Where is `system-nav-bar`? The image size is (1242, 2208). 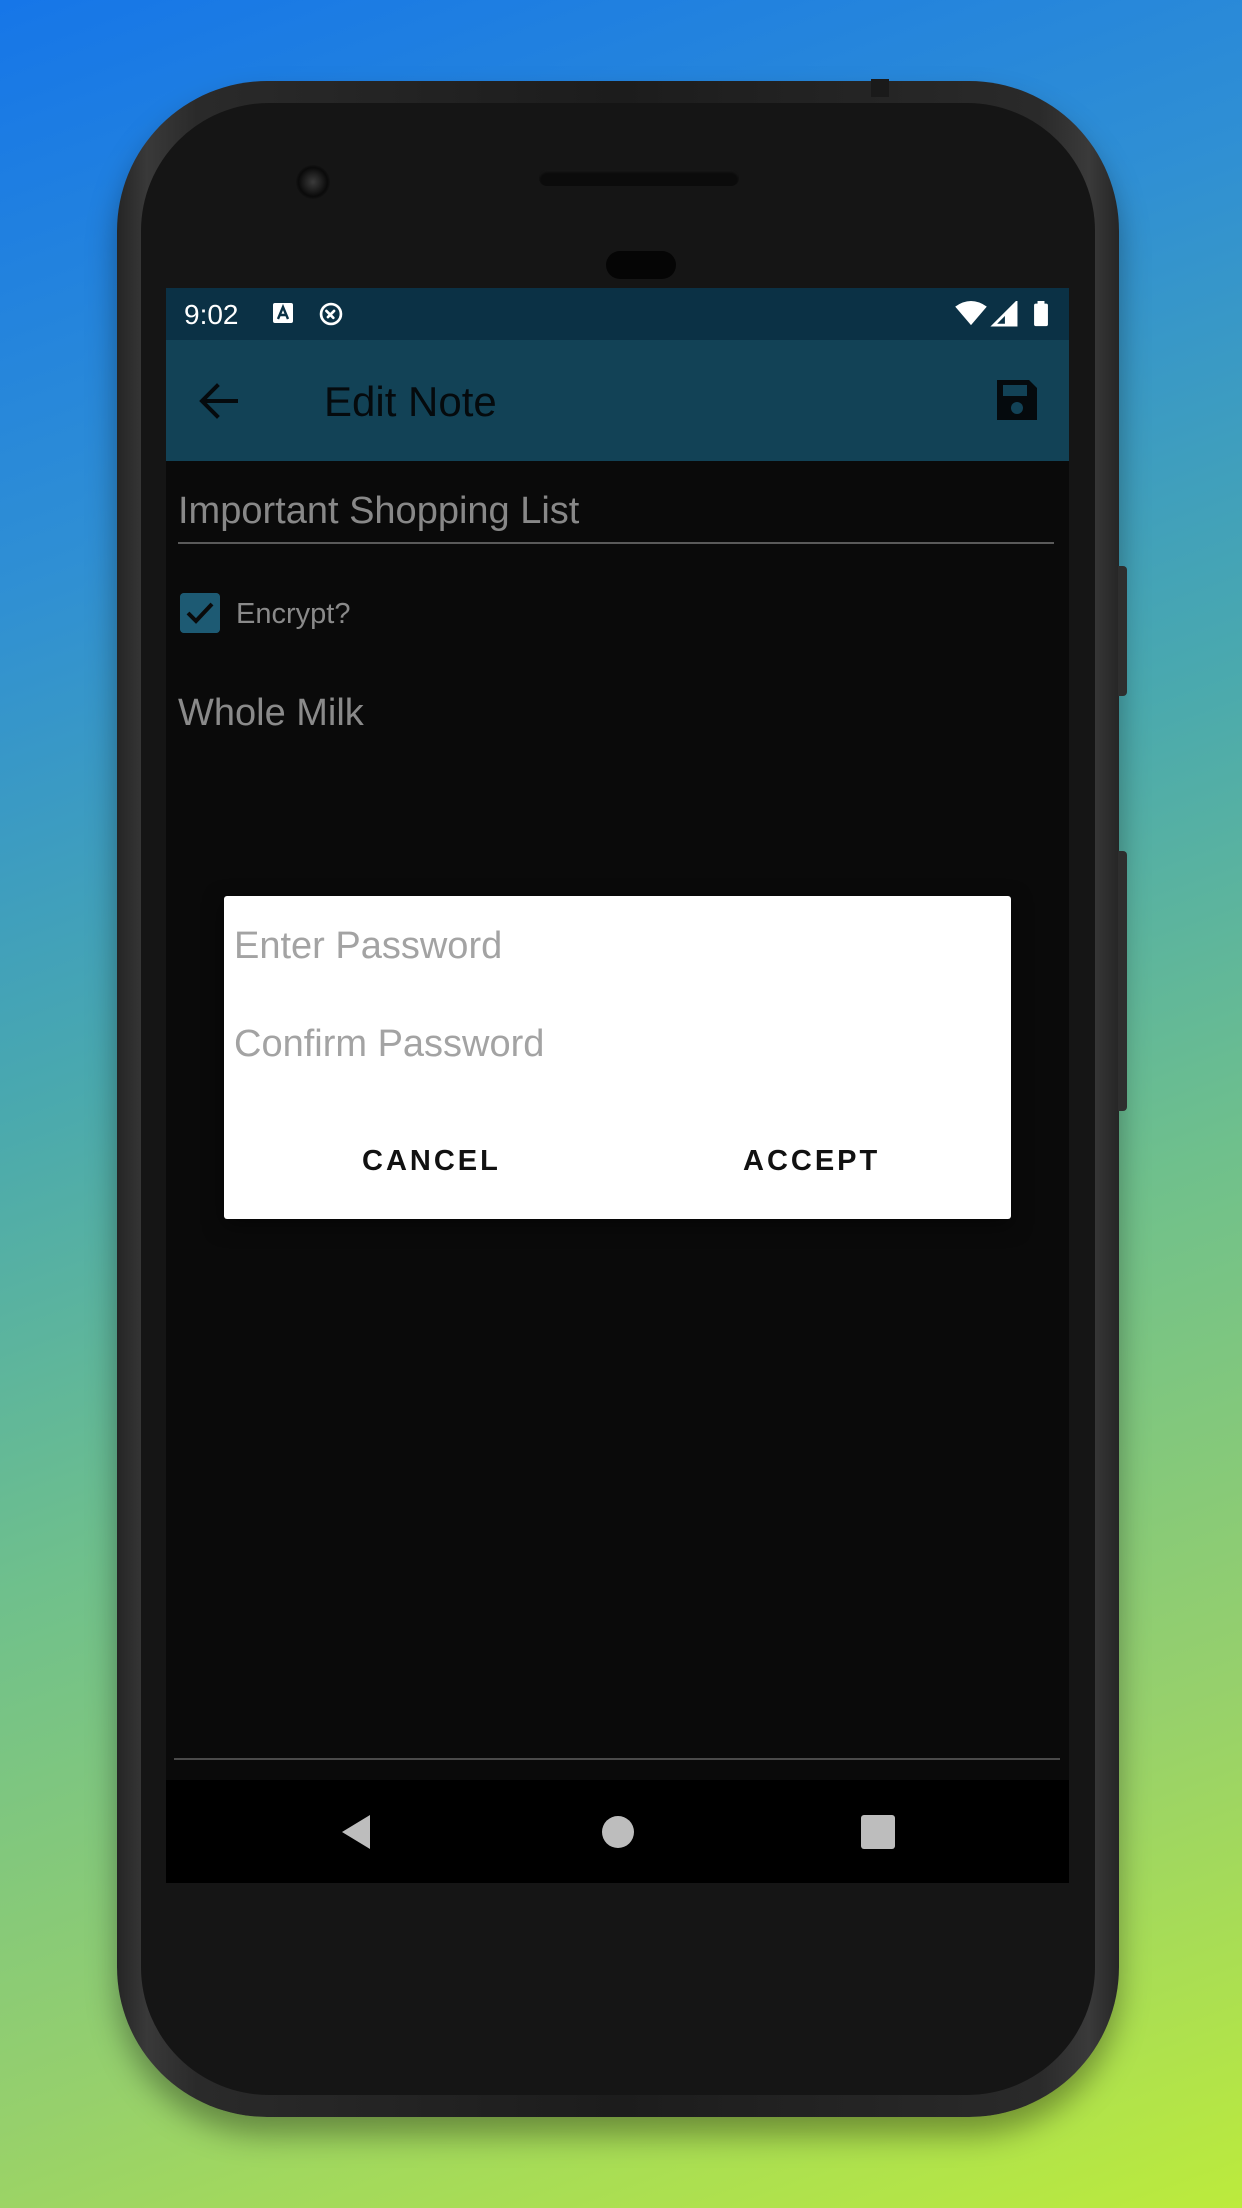 system-nav-bar is located at coordinates (617, 1831).